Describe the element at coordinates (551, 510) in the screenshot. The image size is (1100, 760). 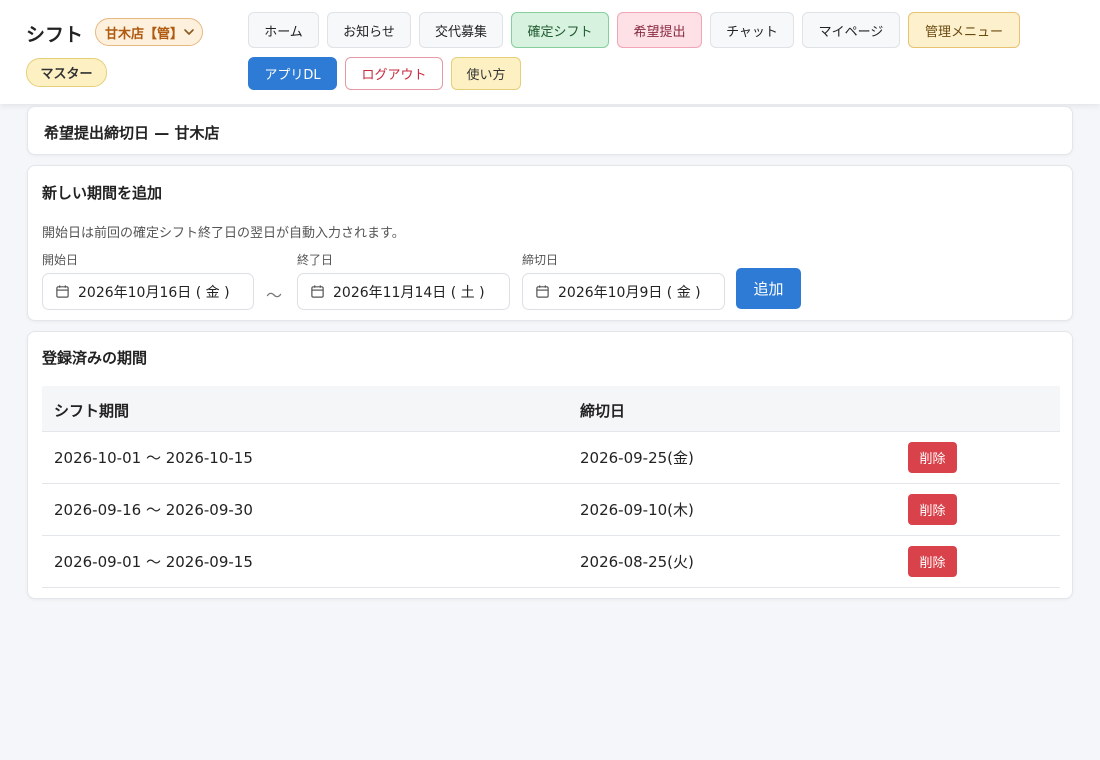
I see `table-row: 2026-09-16 〜 2026-09-30 2026-09-10(木) 削除` at that location.